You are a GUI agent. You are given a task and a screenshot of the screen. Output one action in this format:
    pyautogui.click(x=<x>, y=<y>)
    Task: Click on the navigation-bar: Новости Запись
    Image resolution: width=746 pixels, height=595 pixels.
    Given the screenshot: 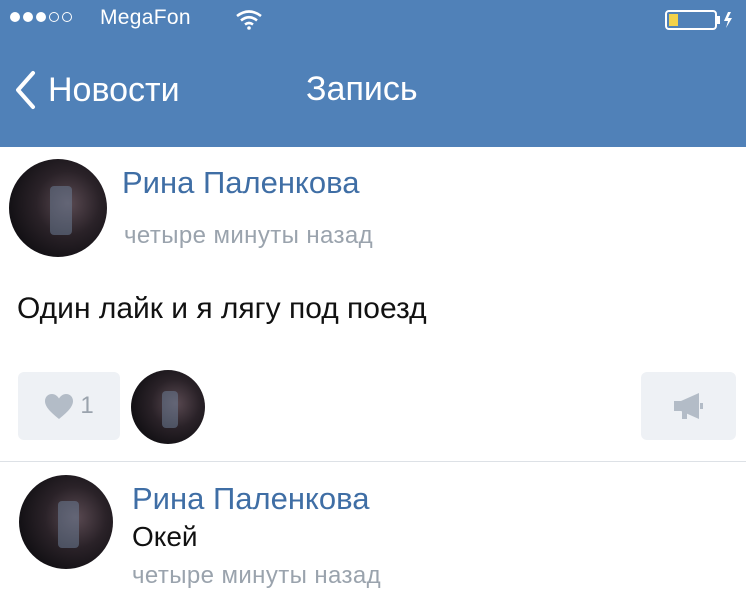 What is the action you would take?
    pyautogui.click(x=373, y=97)
    